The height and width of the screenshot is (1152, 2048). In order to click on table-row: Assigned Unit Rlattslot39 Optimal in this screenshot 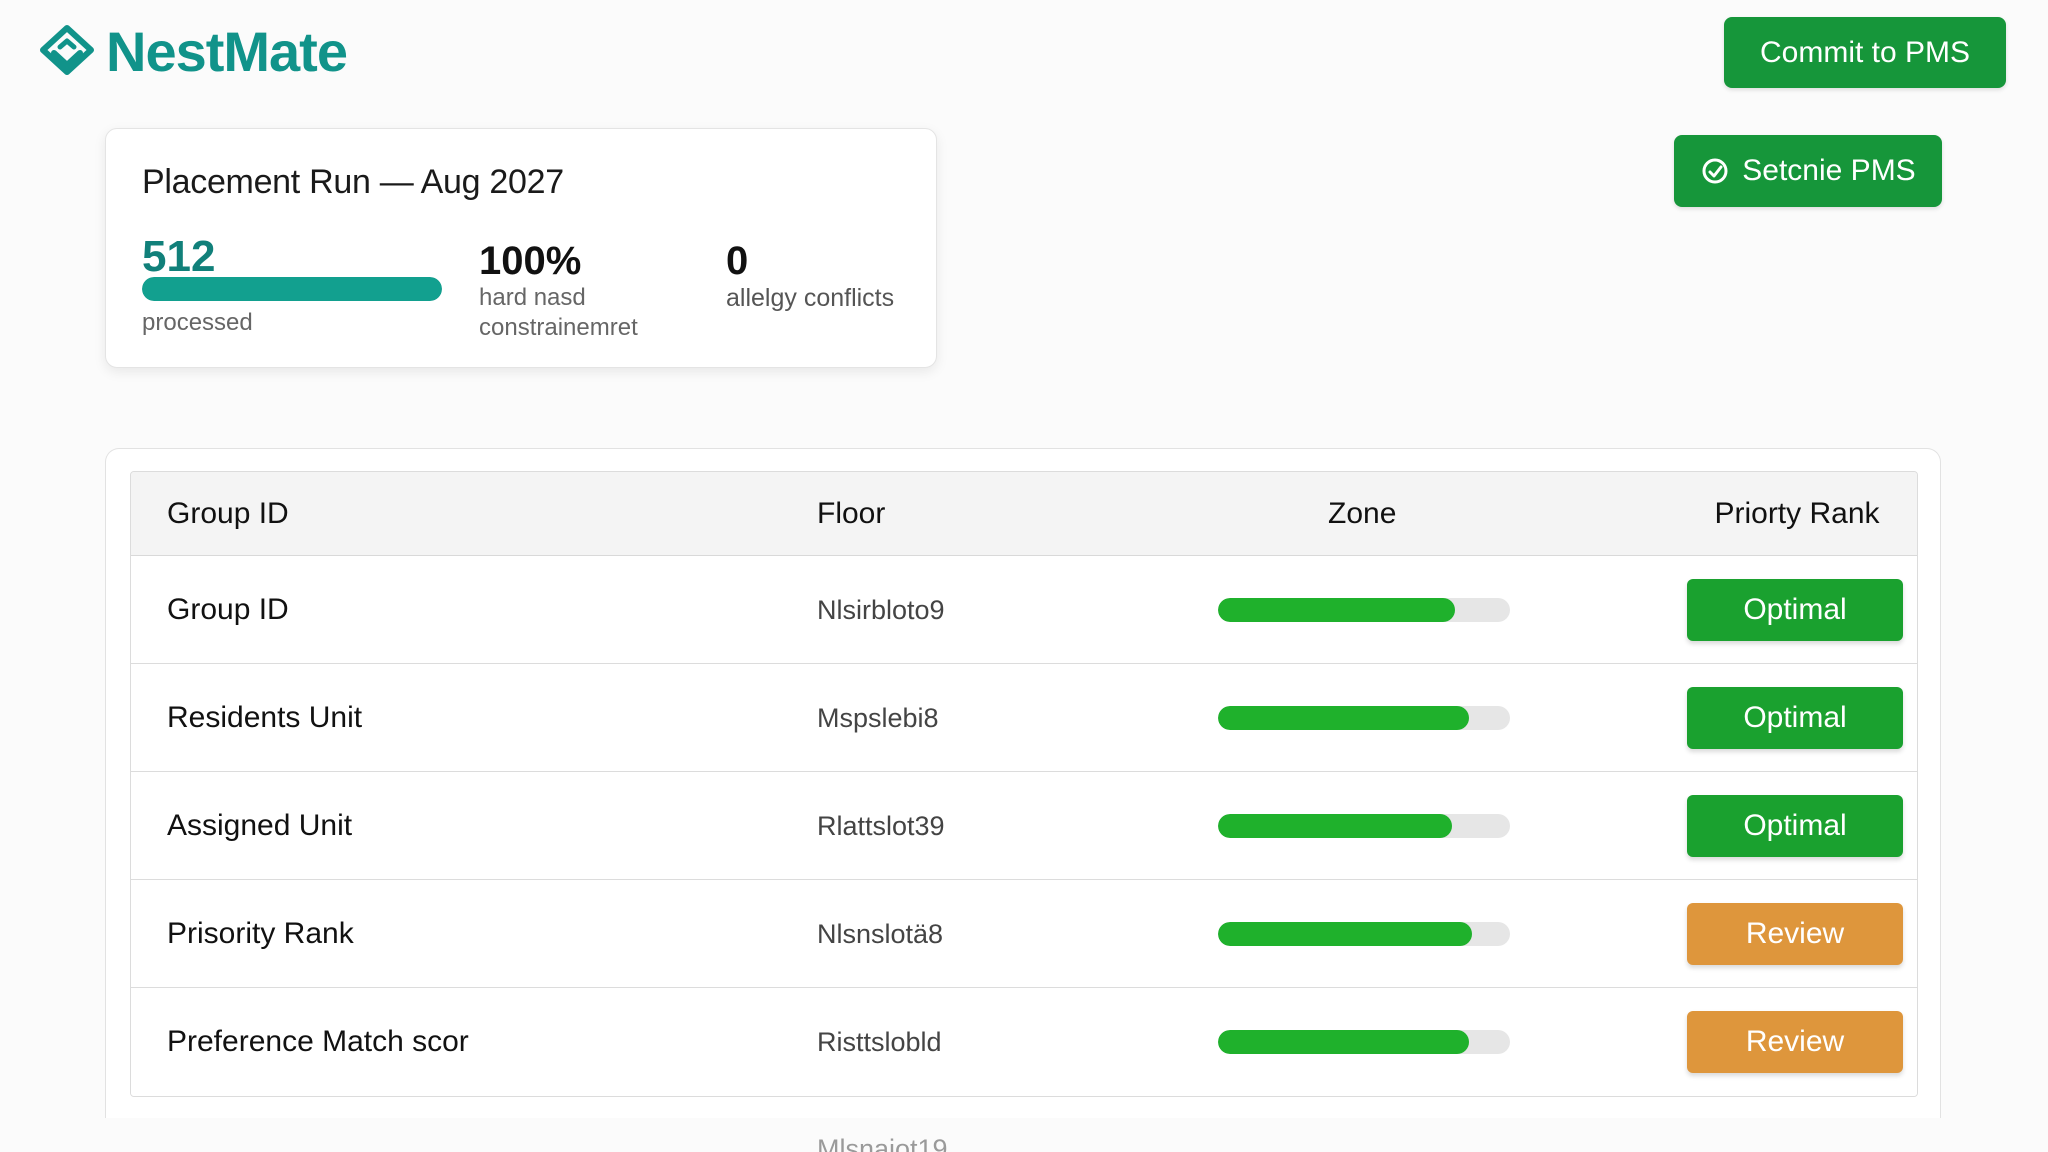, I will do `click(1024, 826)`.